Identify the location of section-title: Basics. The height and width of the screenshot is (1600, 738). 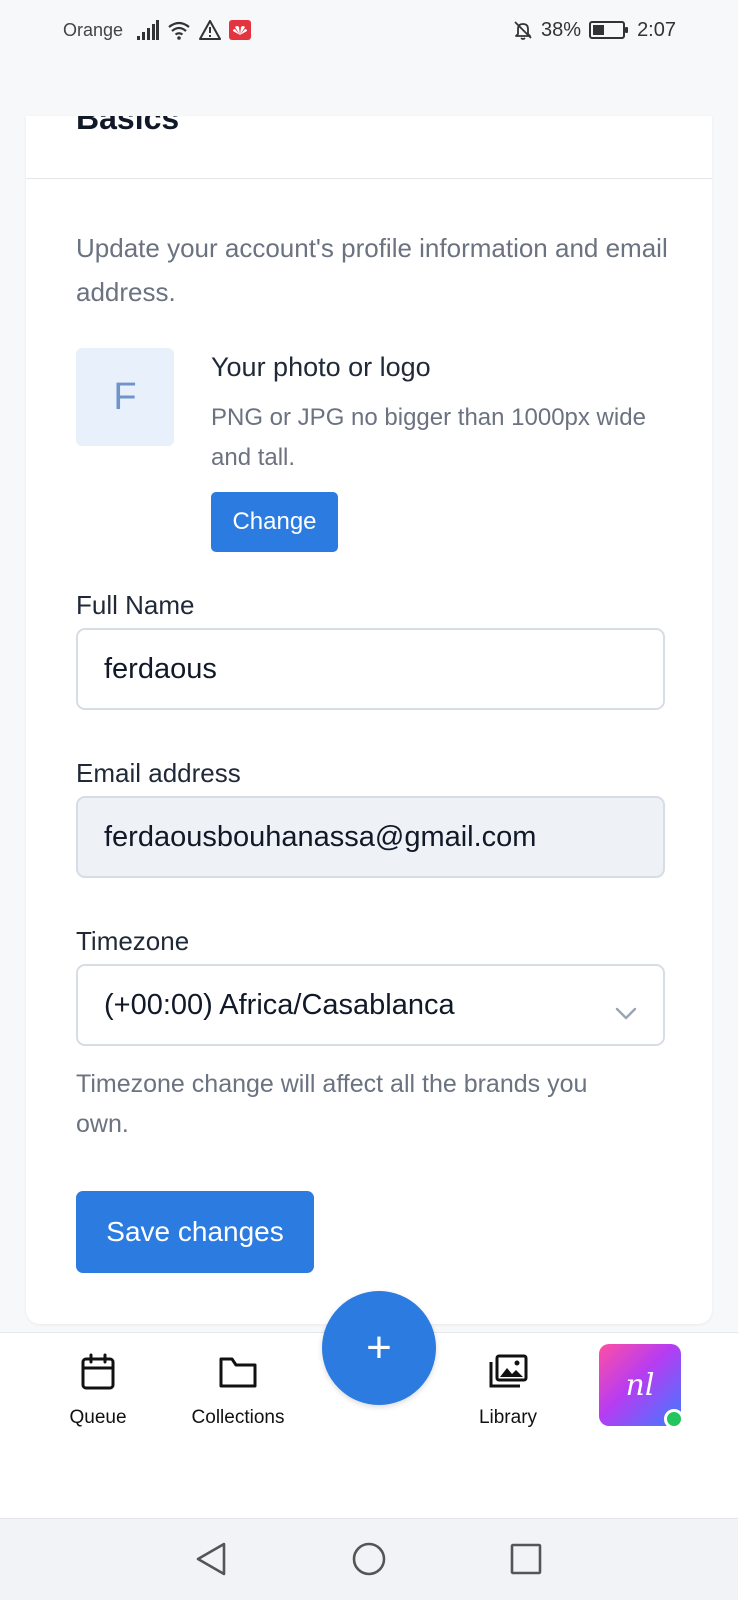
(128, 126).